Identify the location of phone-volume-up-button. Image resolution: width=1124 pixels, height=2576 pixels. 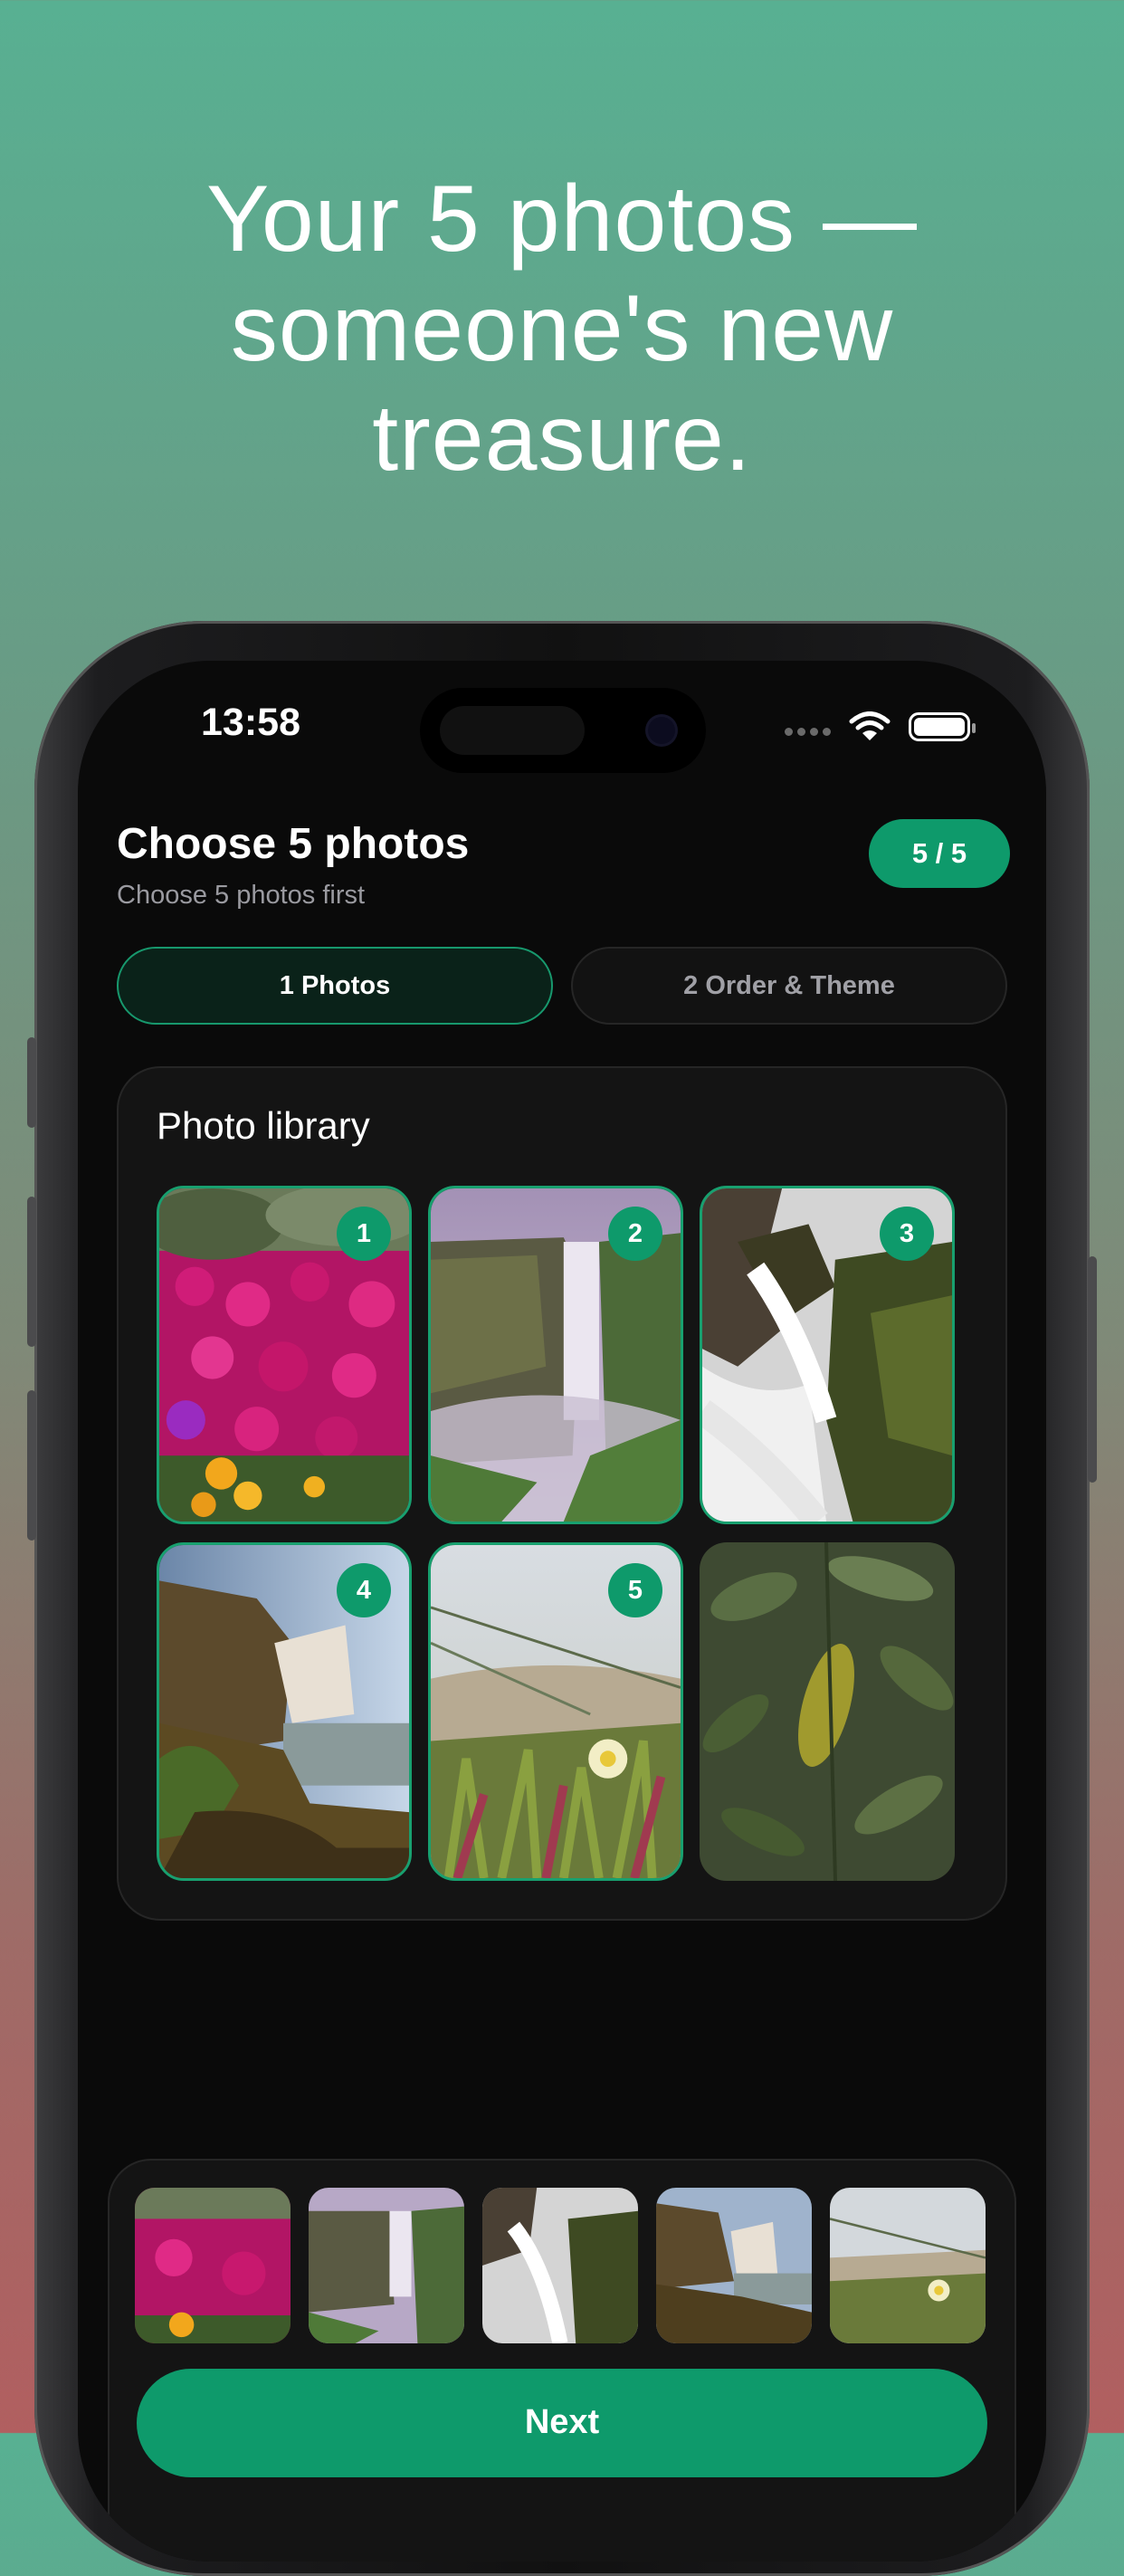
(32, 1272).